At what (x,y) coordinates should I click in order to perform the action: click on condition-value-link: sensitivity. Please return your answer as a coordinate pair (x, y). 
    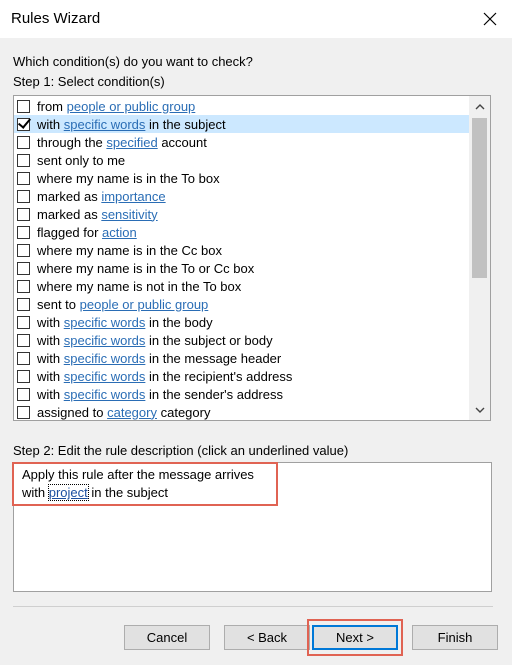
    Looking at the image, I should click on (129, 214).